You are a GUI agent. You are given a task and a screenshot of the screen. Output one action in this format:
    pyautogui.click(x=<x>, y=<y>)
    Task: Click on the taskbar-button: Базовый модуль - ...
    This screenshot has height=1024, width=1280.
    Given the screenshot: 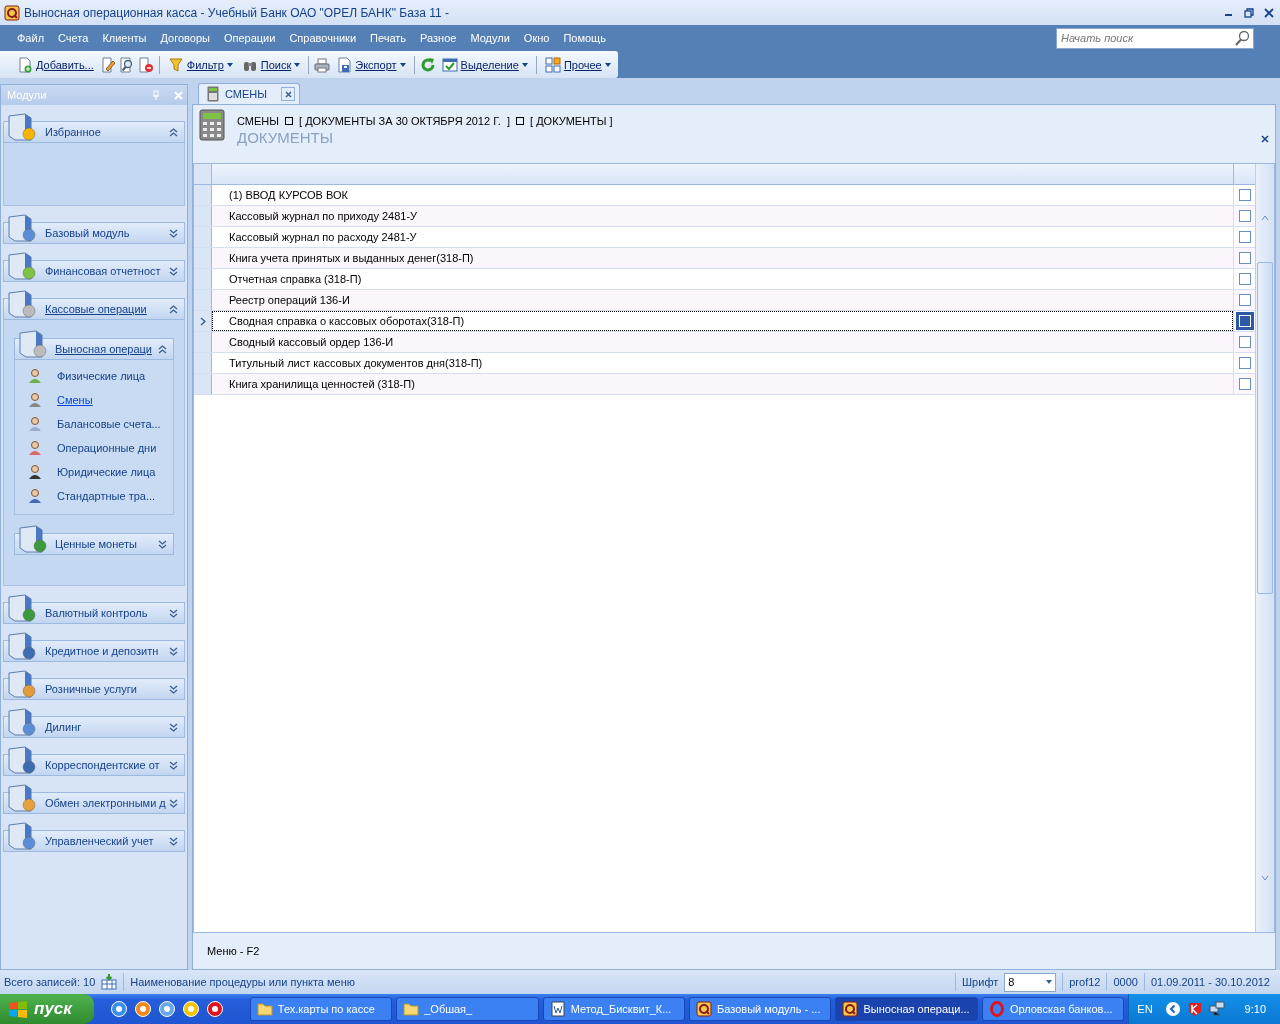 What is the action you would take?
    pyautogui.click(x=760, y=1009)
    